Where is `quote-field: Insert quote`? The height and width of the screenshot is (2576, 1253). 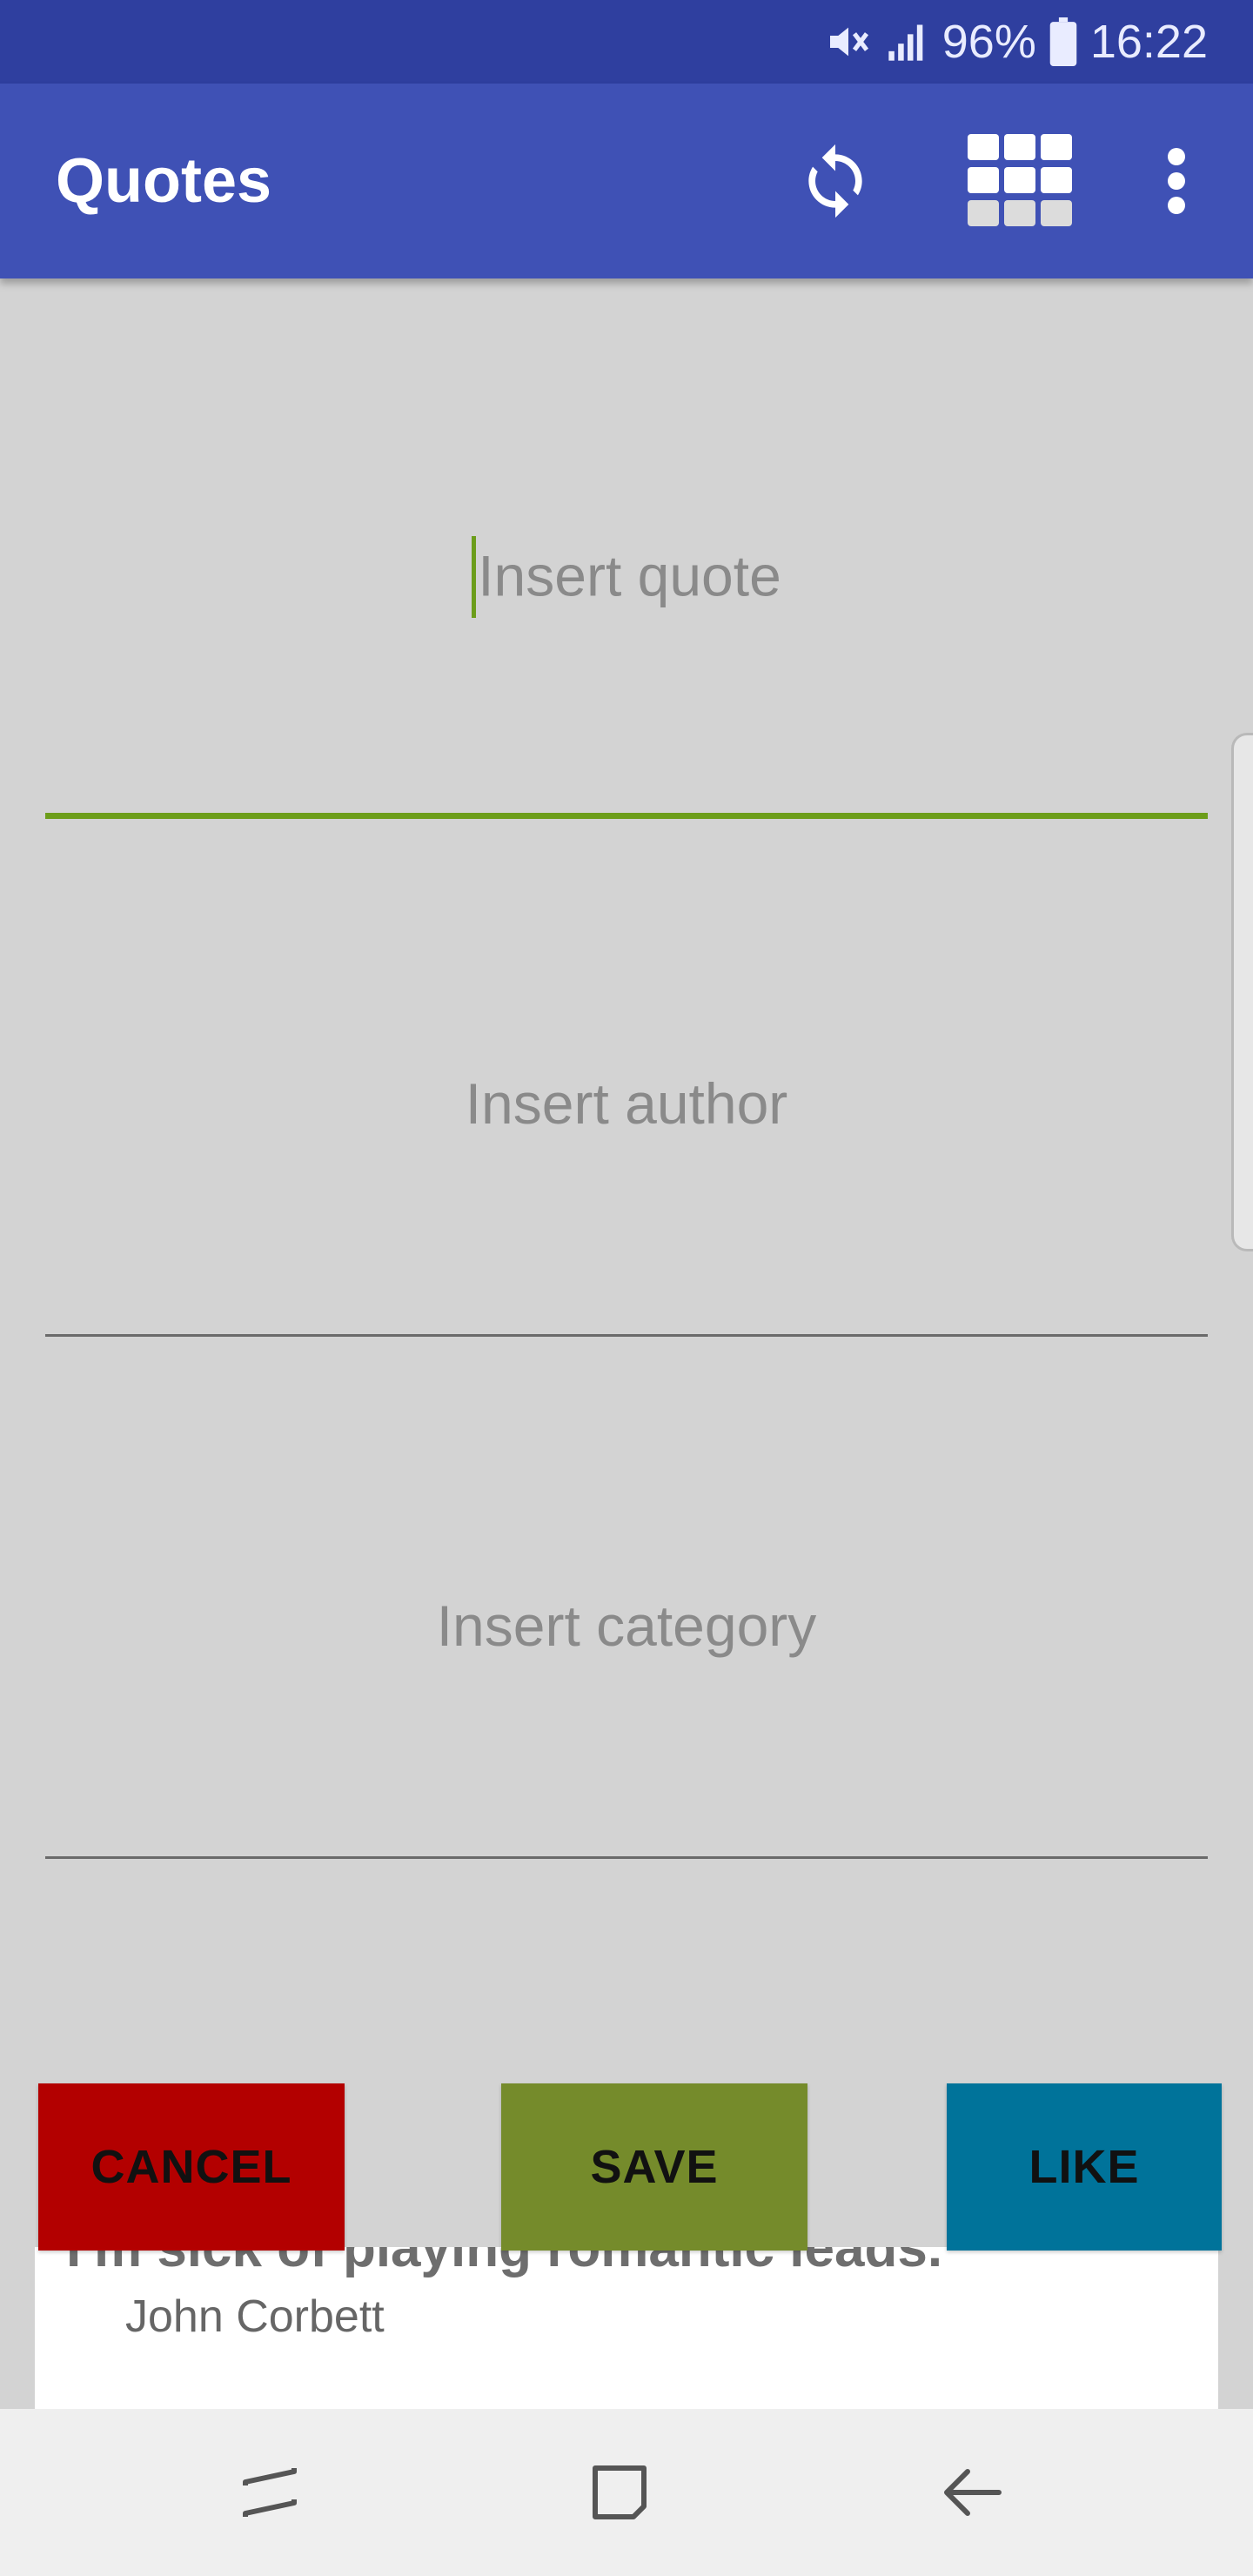
quote-field: Insert quote is located at coordinates (626, 654).